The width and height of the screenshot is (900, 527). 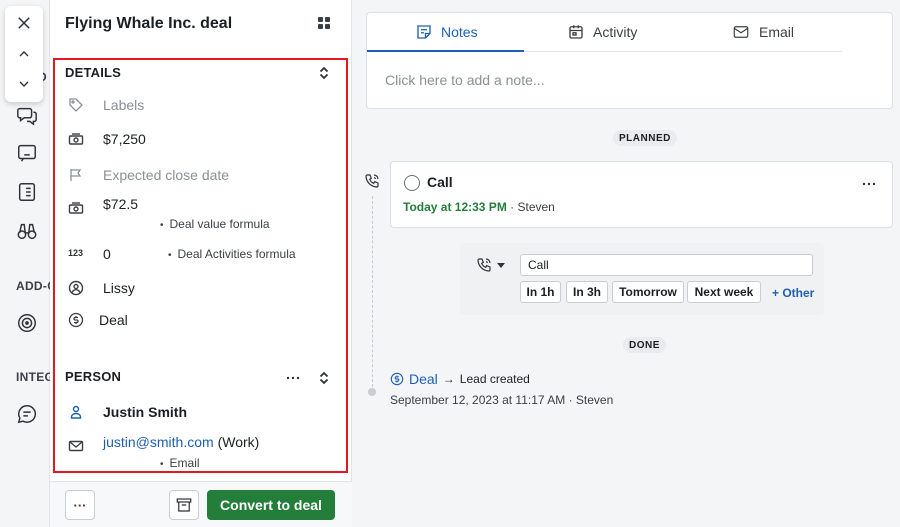 What do you see at coordinates (24, 23) in the screenshot?
I see `close-icon` at bounding box center [24, 23].